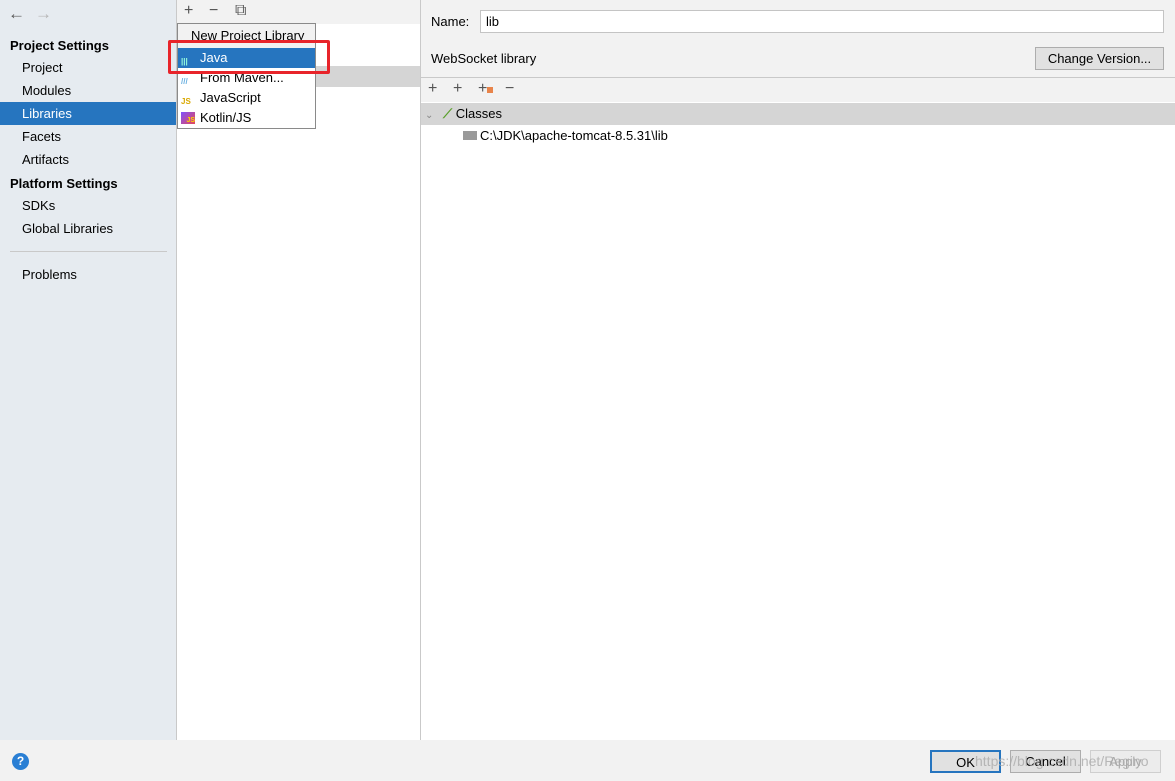 Image resolution: width=1175 pixels, height=781 pixels. Describe the element at coordinates (188, 118) in the screenshot. I see `kotlin-icon: JS` at that location.